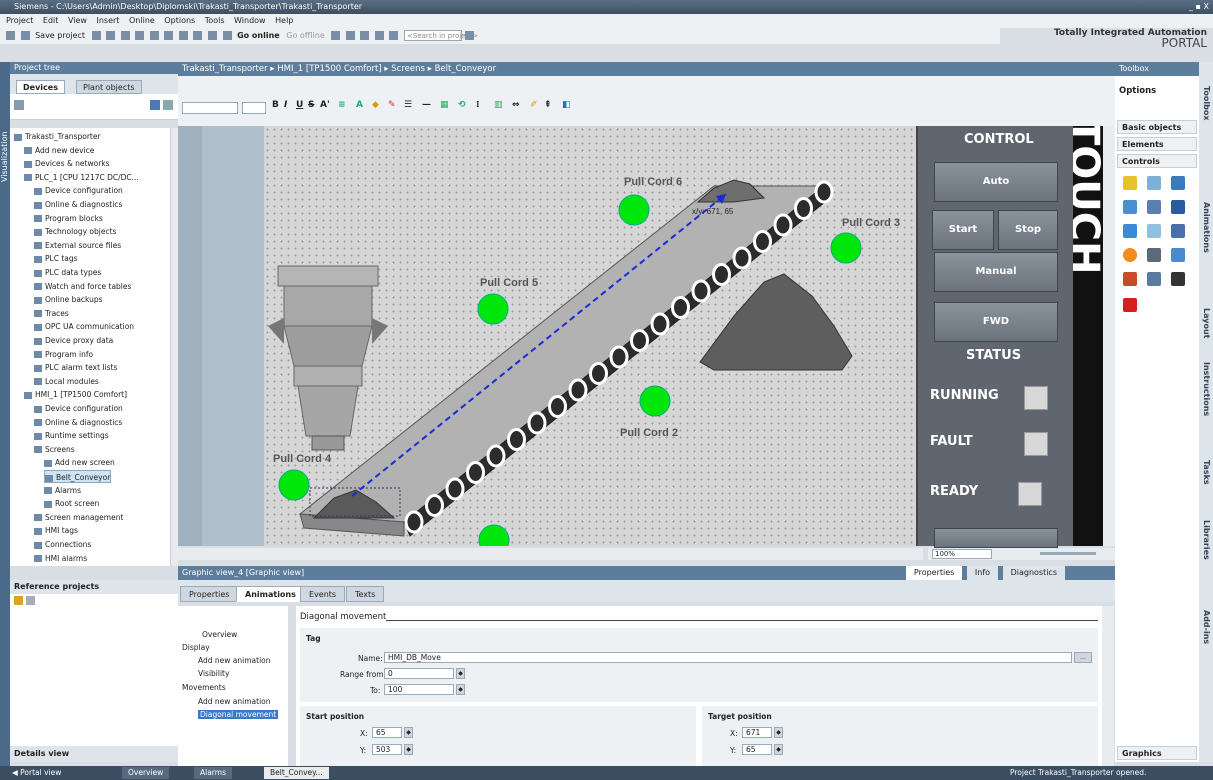 The height and width of the screenshot is (780, 1213). Describe the element at coordinates (1154, 255) in the screenshot. I see `camera-control-icon` at that location.